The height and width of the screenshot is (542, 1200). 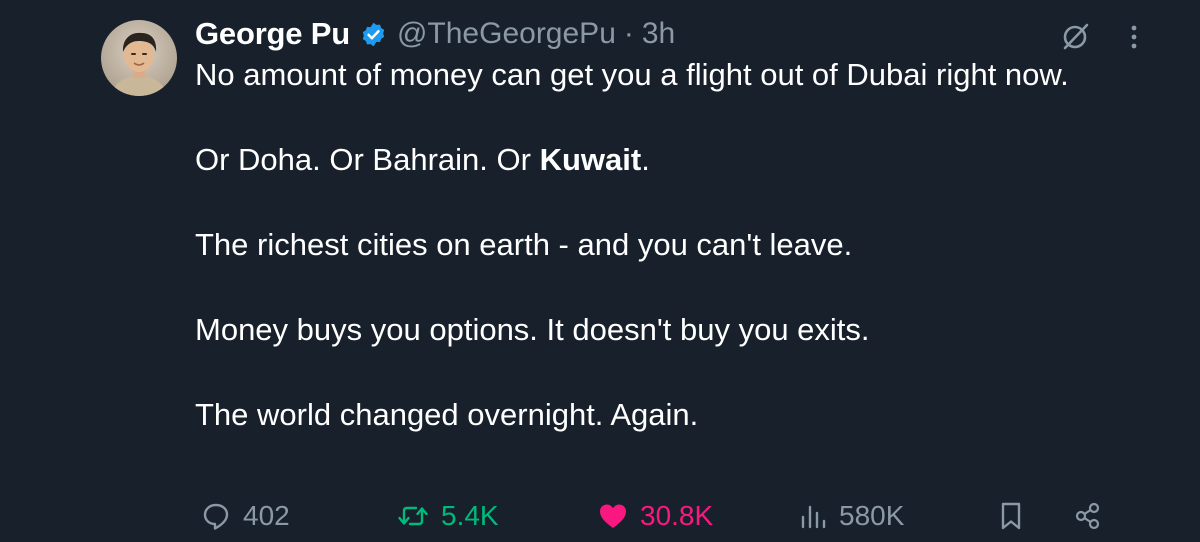 What do you see at coordinates (216, 516) in the screenshot?
I see `reply-icon` at bounding box center [216, 516].